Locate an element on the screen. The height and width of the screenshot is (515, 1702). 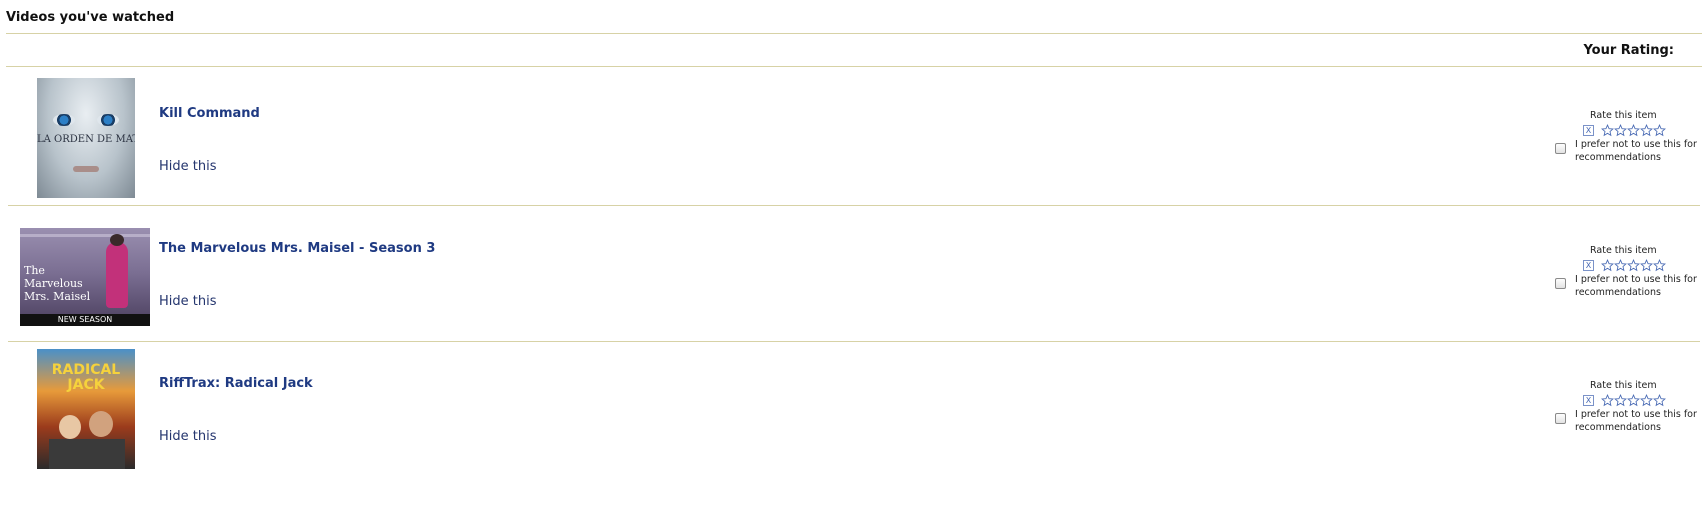
item-title-link: Kill Command is located at coordinates (209, 113).